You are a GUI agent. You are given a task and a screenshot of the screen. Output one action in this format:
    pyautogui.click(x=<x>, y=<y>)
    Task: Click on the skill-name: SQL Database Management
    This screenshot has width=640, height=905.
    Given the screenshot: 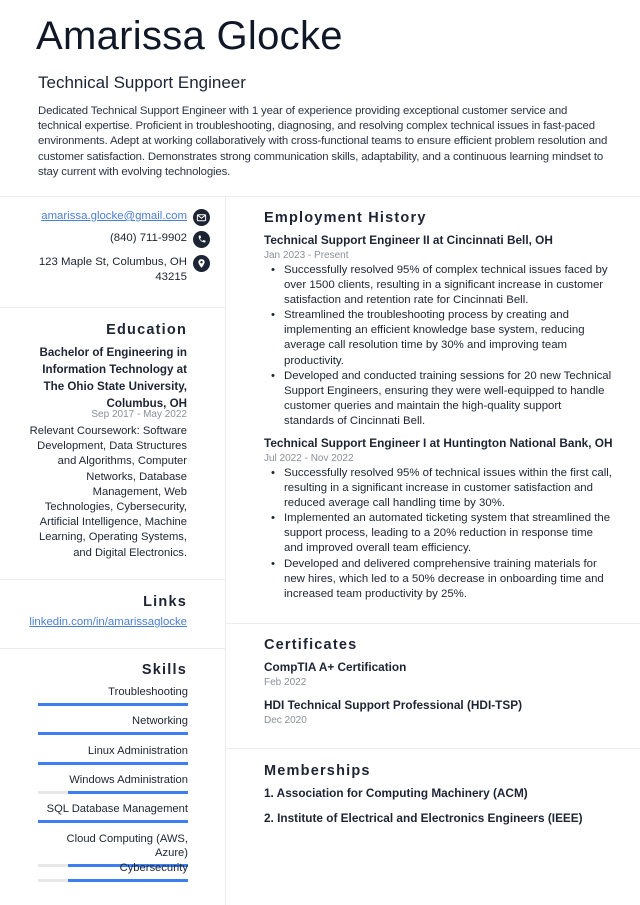 What is the action you would take?
    pyautogui.click(x=117, y=809)
    